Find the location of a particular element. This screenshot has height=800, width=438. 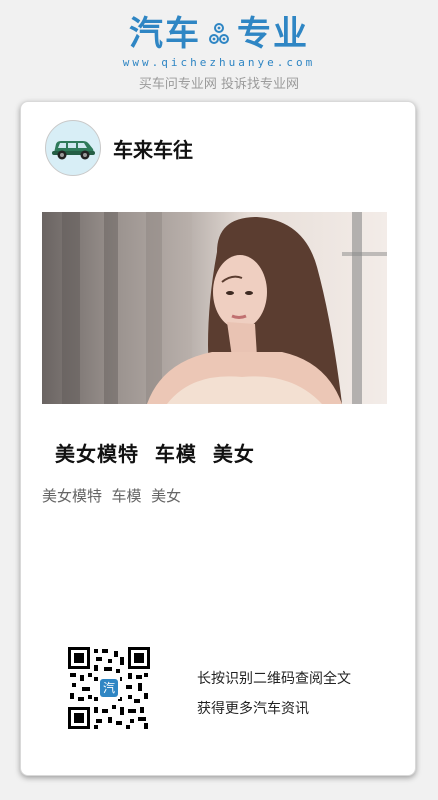

qr-caption-line2: 获得更多汽车资讯 is located at coordinates (253, 709).